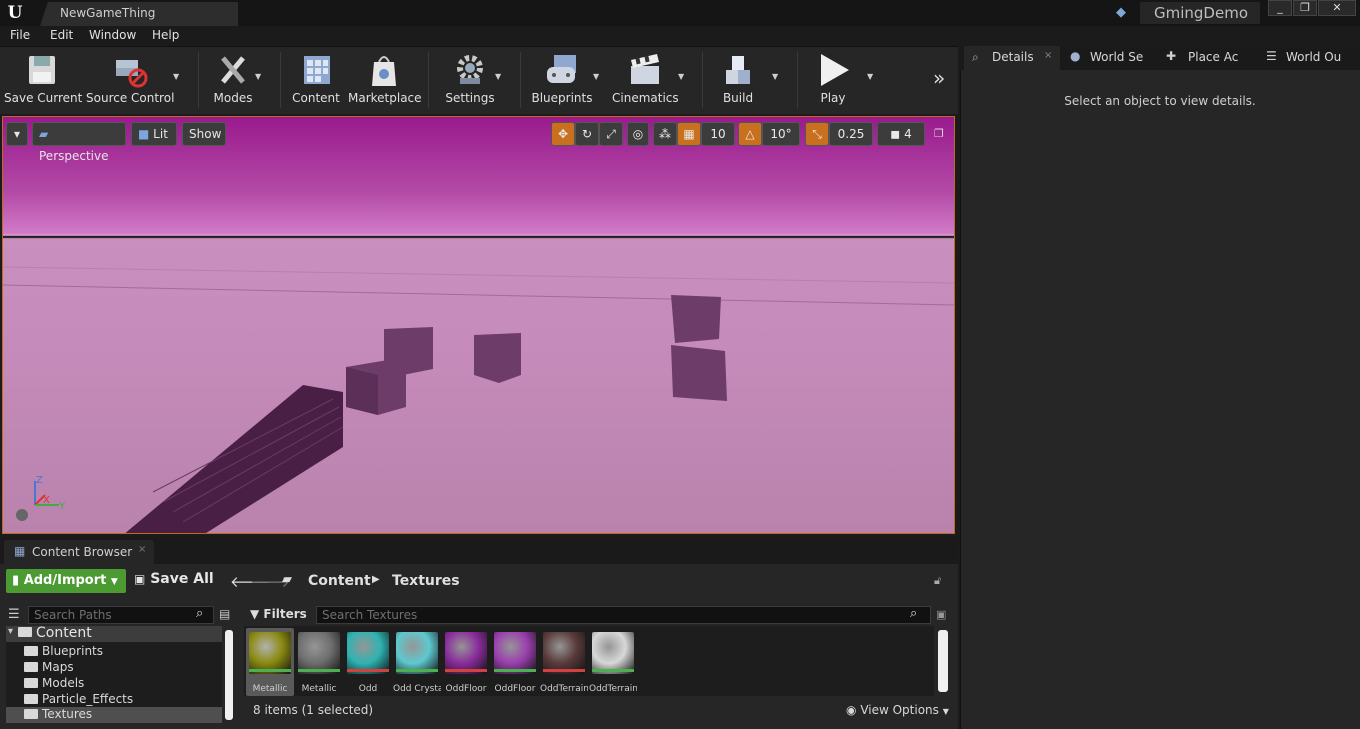 The image size is (1360, 729). I want to click on tab-content-browser: ▦ Content Browser ×, so click(79, 552).